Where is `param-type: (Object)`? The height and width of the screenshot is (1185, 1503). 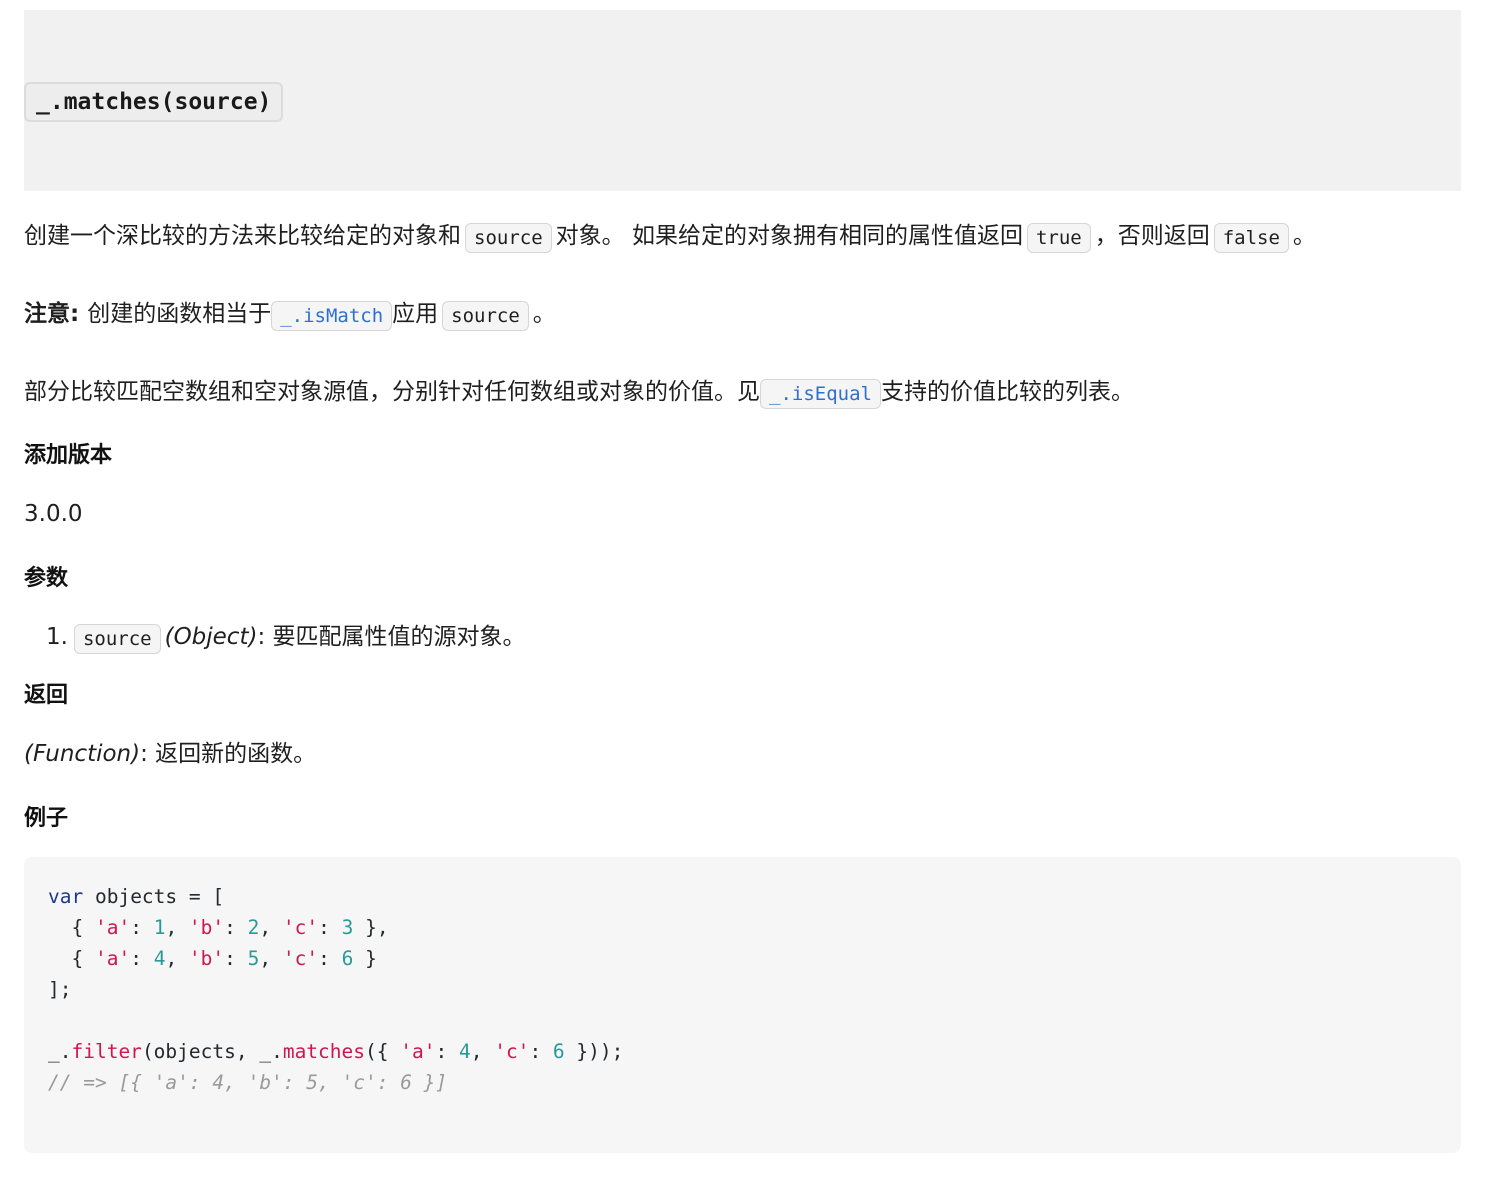 param-type: (Object) is located at coordinates (211, 637).